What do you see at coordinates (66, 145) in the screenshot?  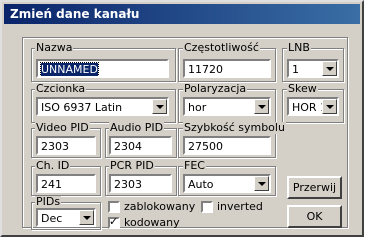 I see `video-pid-input: 2303` at bounding box center [66, 145].